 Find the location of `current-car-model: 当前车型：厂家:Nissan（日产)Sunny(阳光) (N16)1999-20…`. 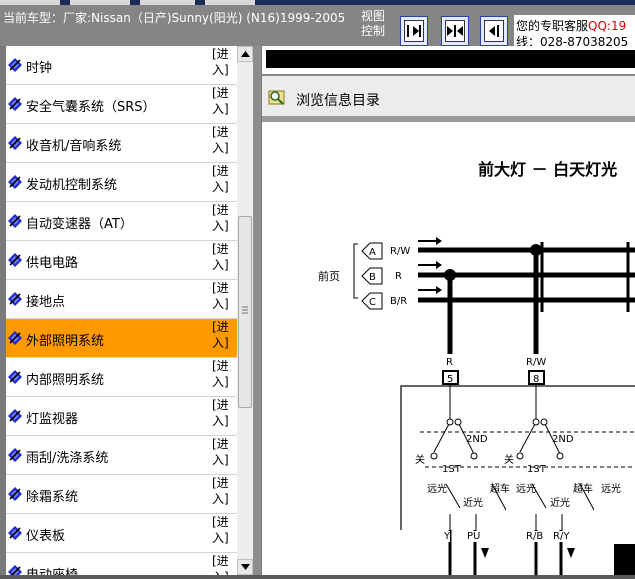

current-car-model: 当前车型：厂家:Nissan（日产)Sunny(阳光) (N16)1999-20… is located at coordinates (174, 18).